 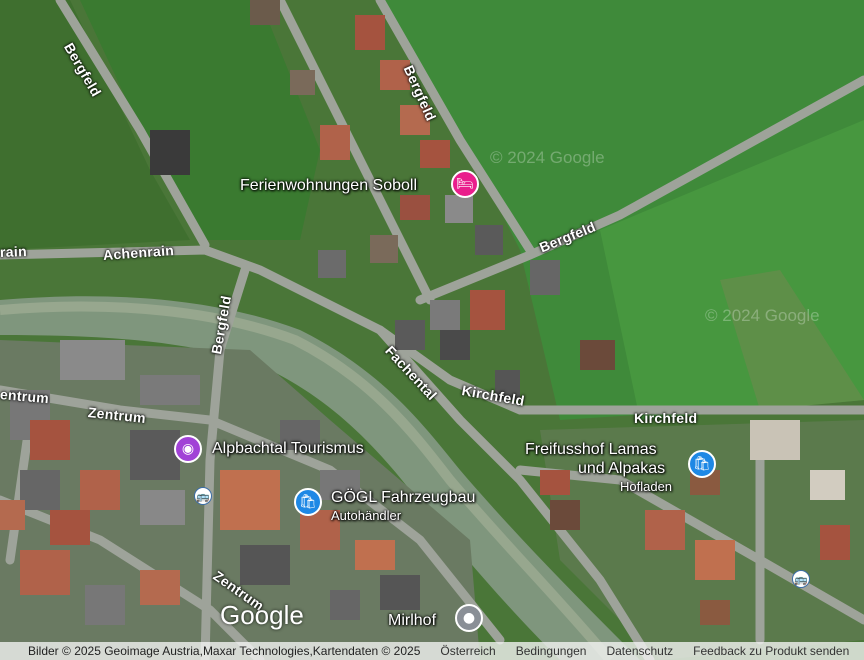 I want to click on footer-link-feedback: Feedback zu Produkt senden, so click(x=771, y=651).